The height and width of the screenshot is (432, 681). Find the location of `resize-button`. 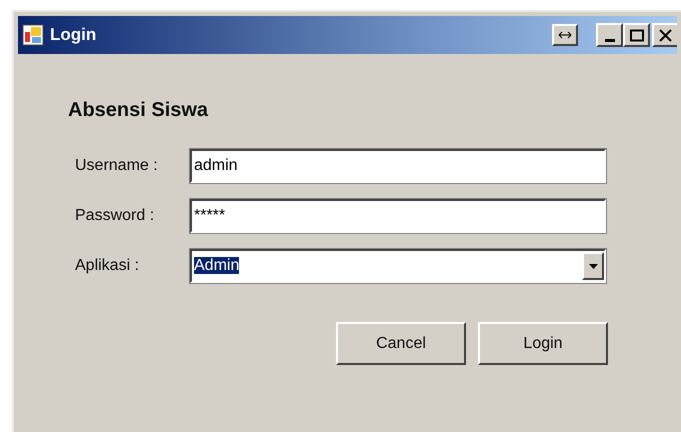

resize-button is located at coordinates (565, 35).